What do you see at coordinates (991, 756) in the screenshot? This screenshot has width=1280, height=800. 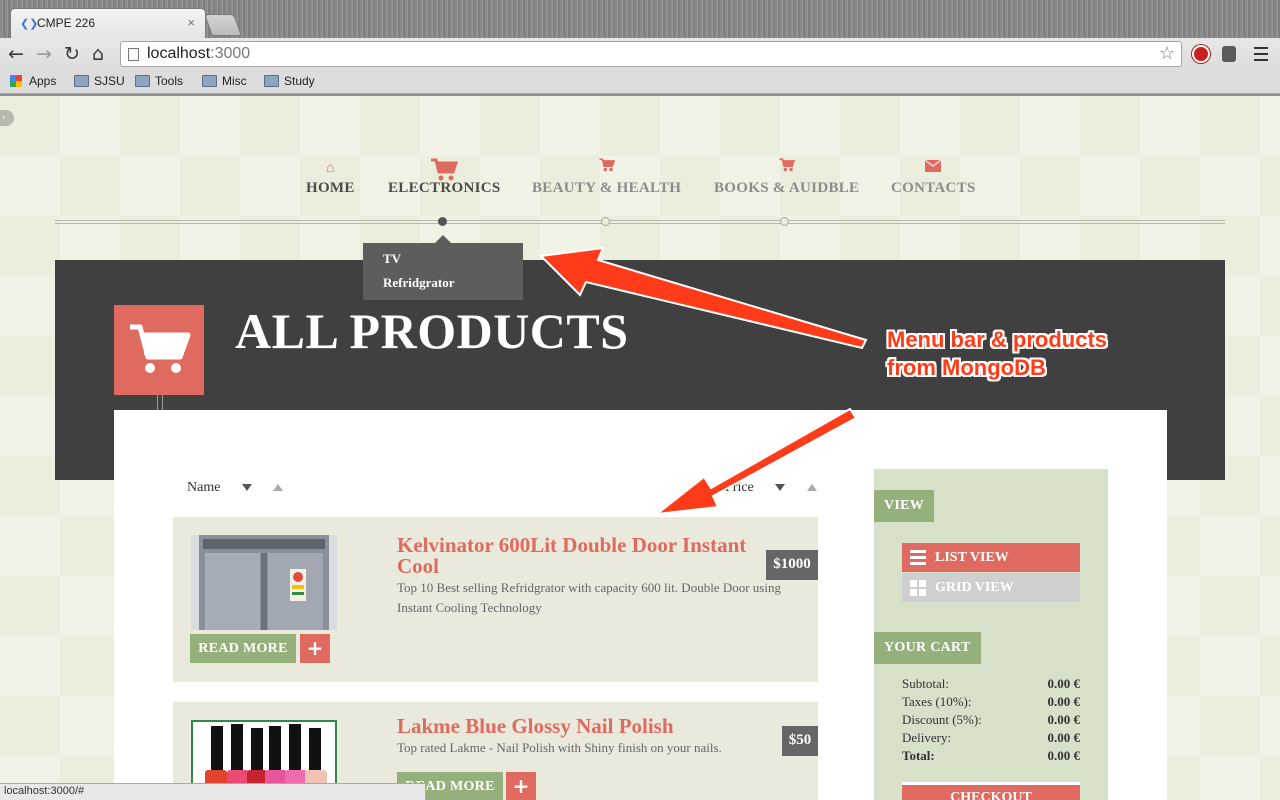 I see `grand-total-row: Total: 0.00 €` at bounding box center [991, 756].